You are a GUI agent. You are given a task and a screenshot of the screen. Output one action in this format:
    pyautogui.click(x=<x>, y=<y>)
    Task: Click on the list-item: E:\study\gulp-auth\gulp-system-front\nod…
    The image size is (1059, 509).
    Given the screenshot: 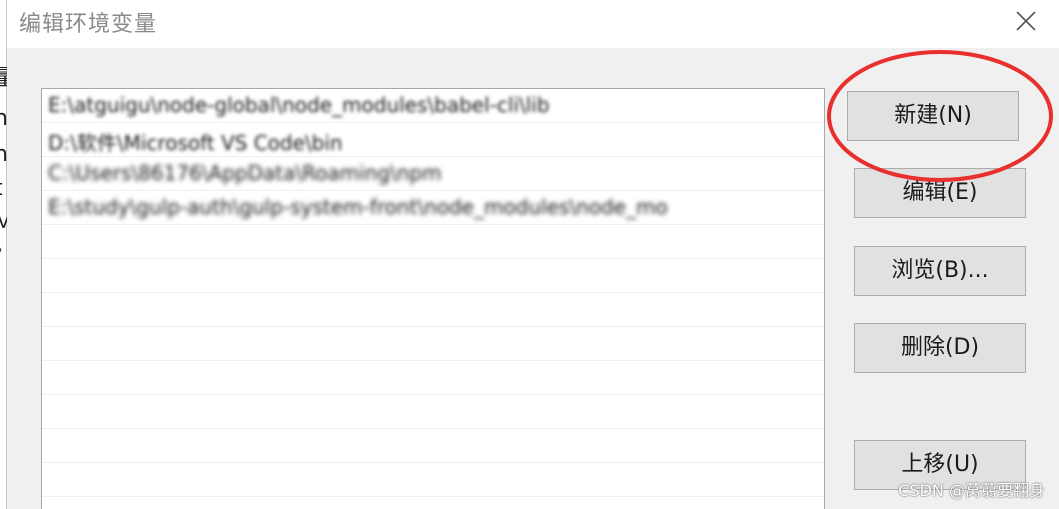 What is the action you would take?
    pyautogui.click(x=433, y=208)
    